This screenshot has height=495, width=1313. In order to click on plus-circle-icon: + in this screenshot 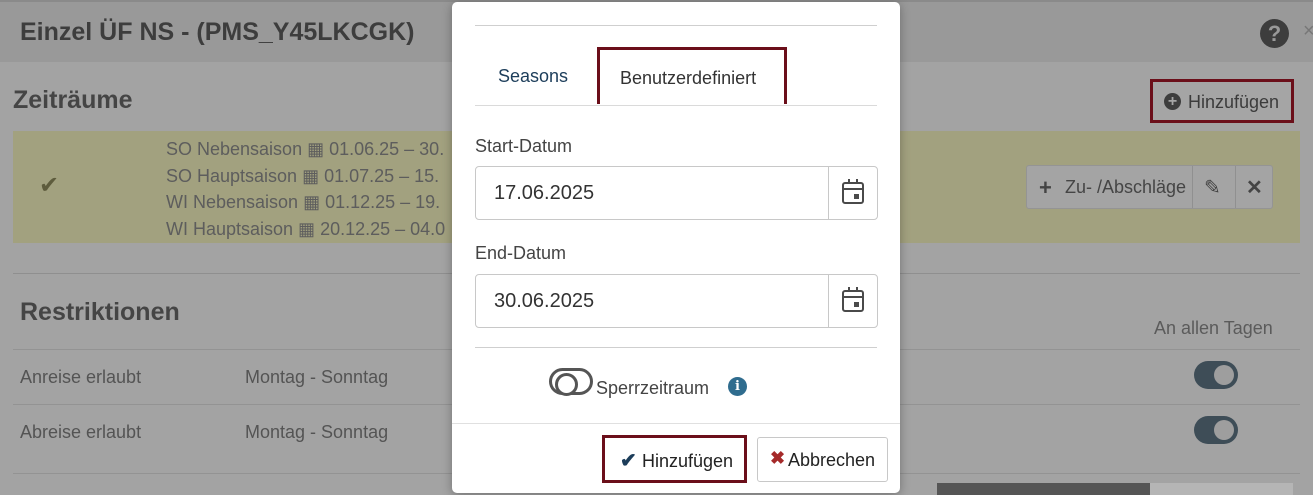, I will do `click(1172, 101)`.